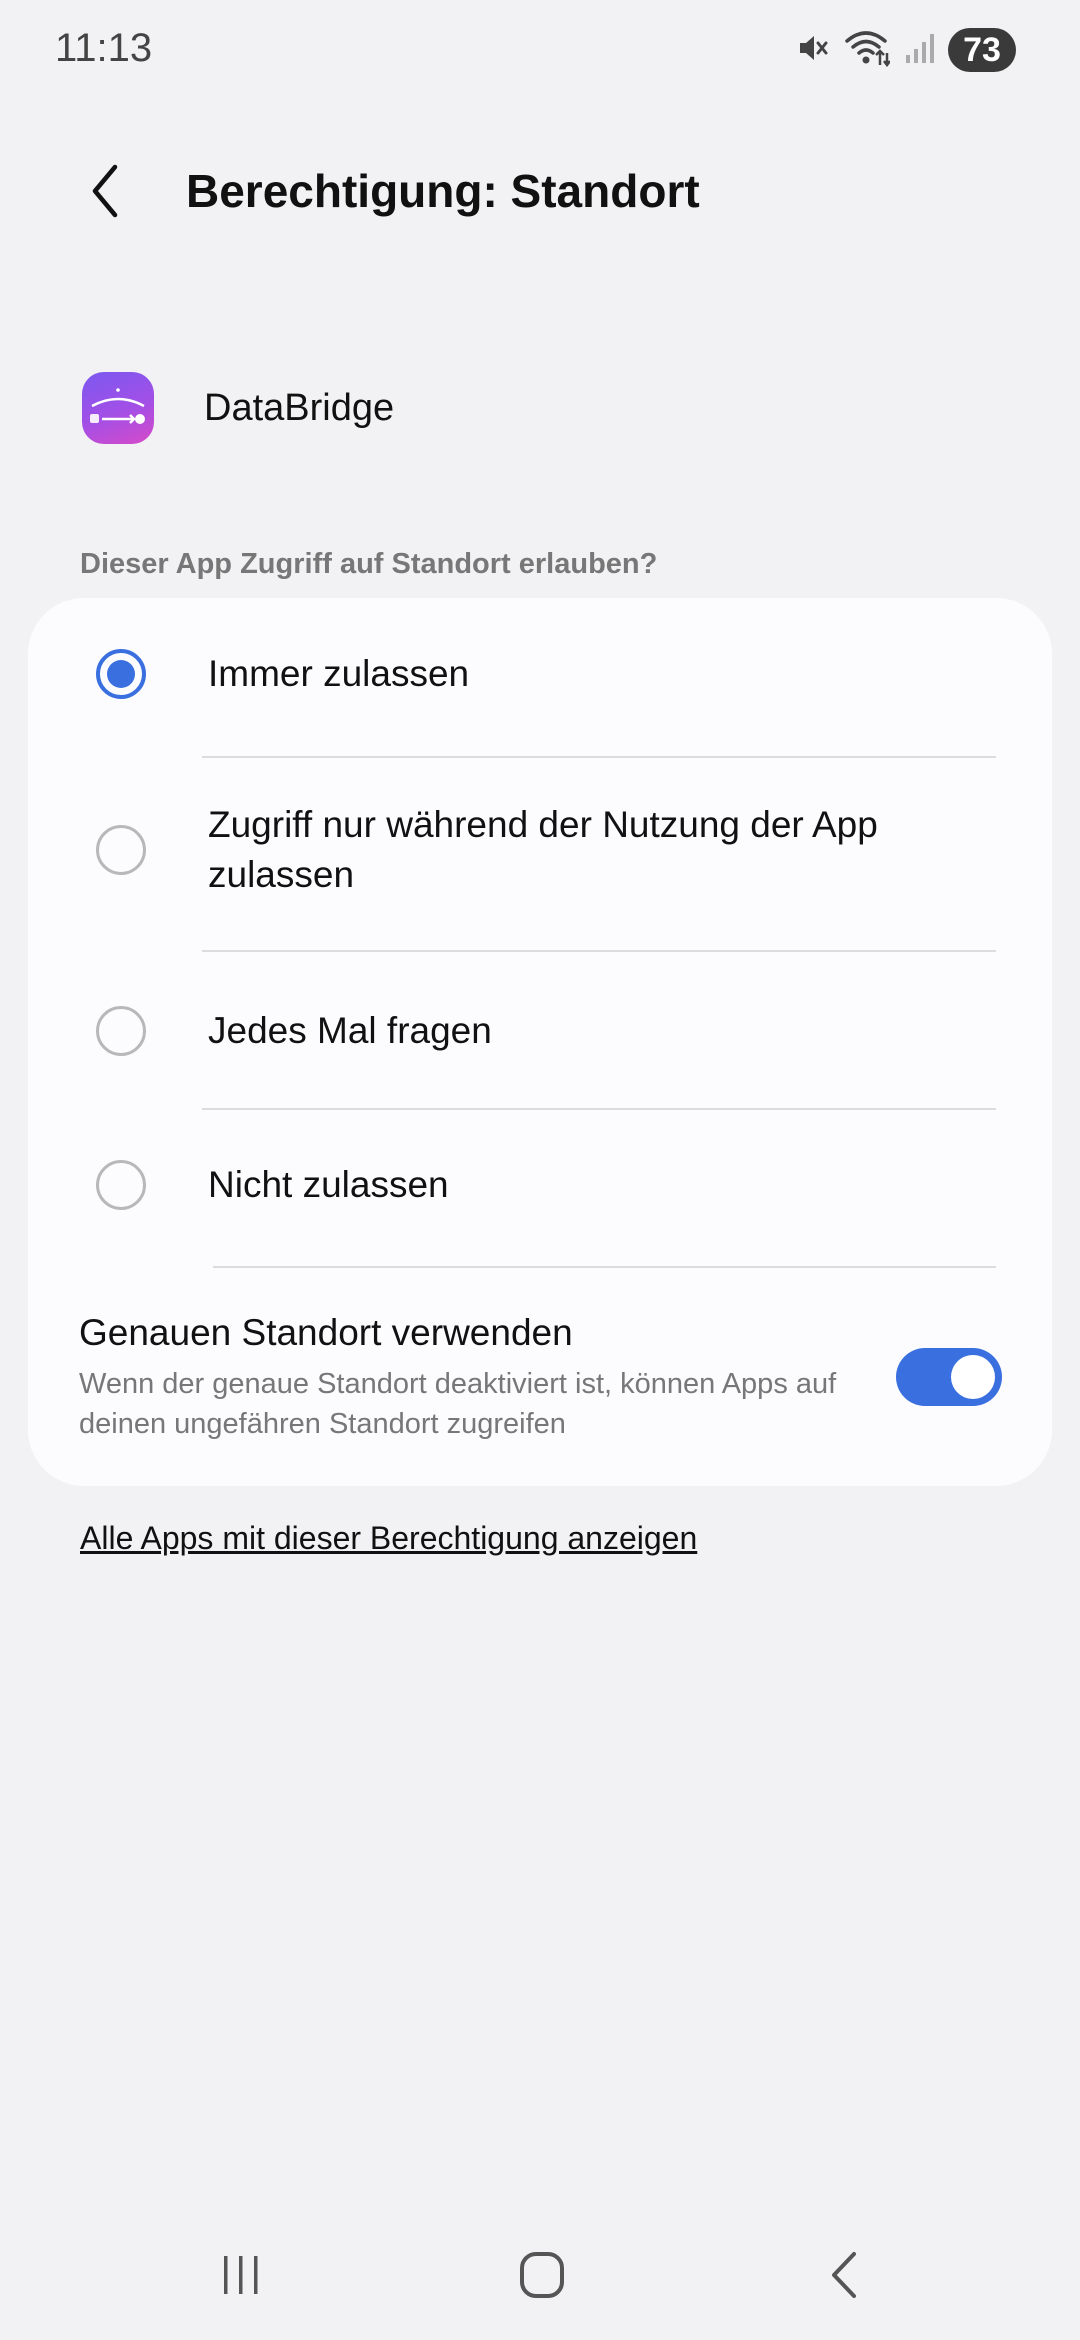  I want to click on option-always: Immer zulassen, so click(540, 678).